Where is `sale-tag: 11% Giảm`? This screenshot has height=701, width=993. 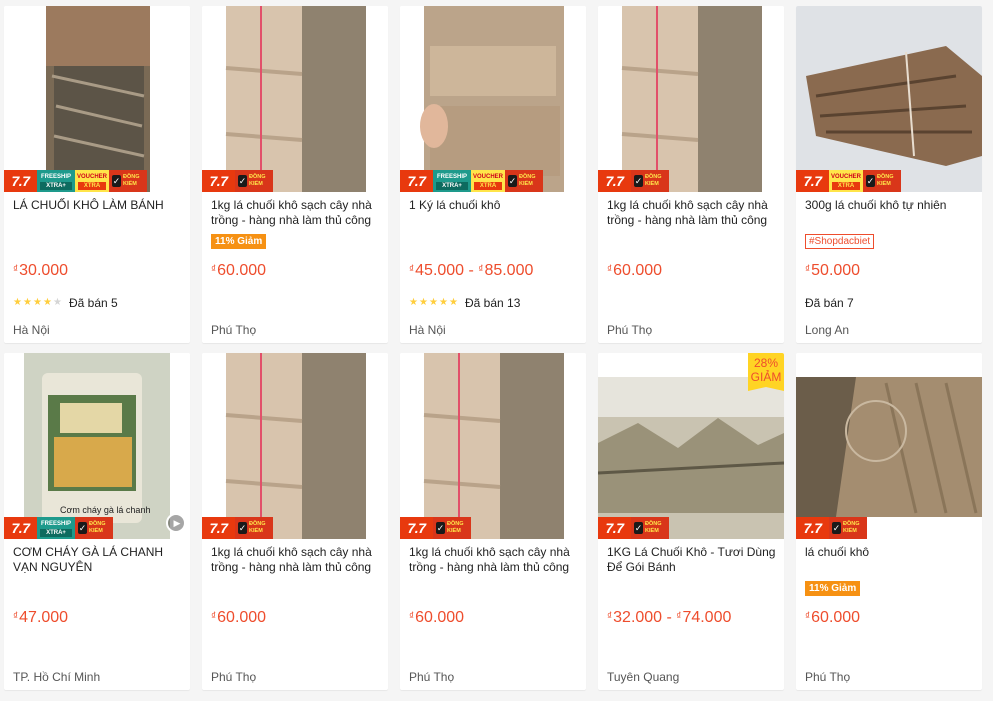 sale-tag: 11% Giảm is located at coordinates (833, 588).